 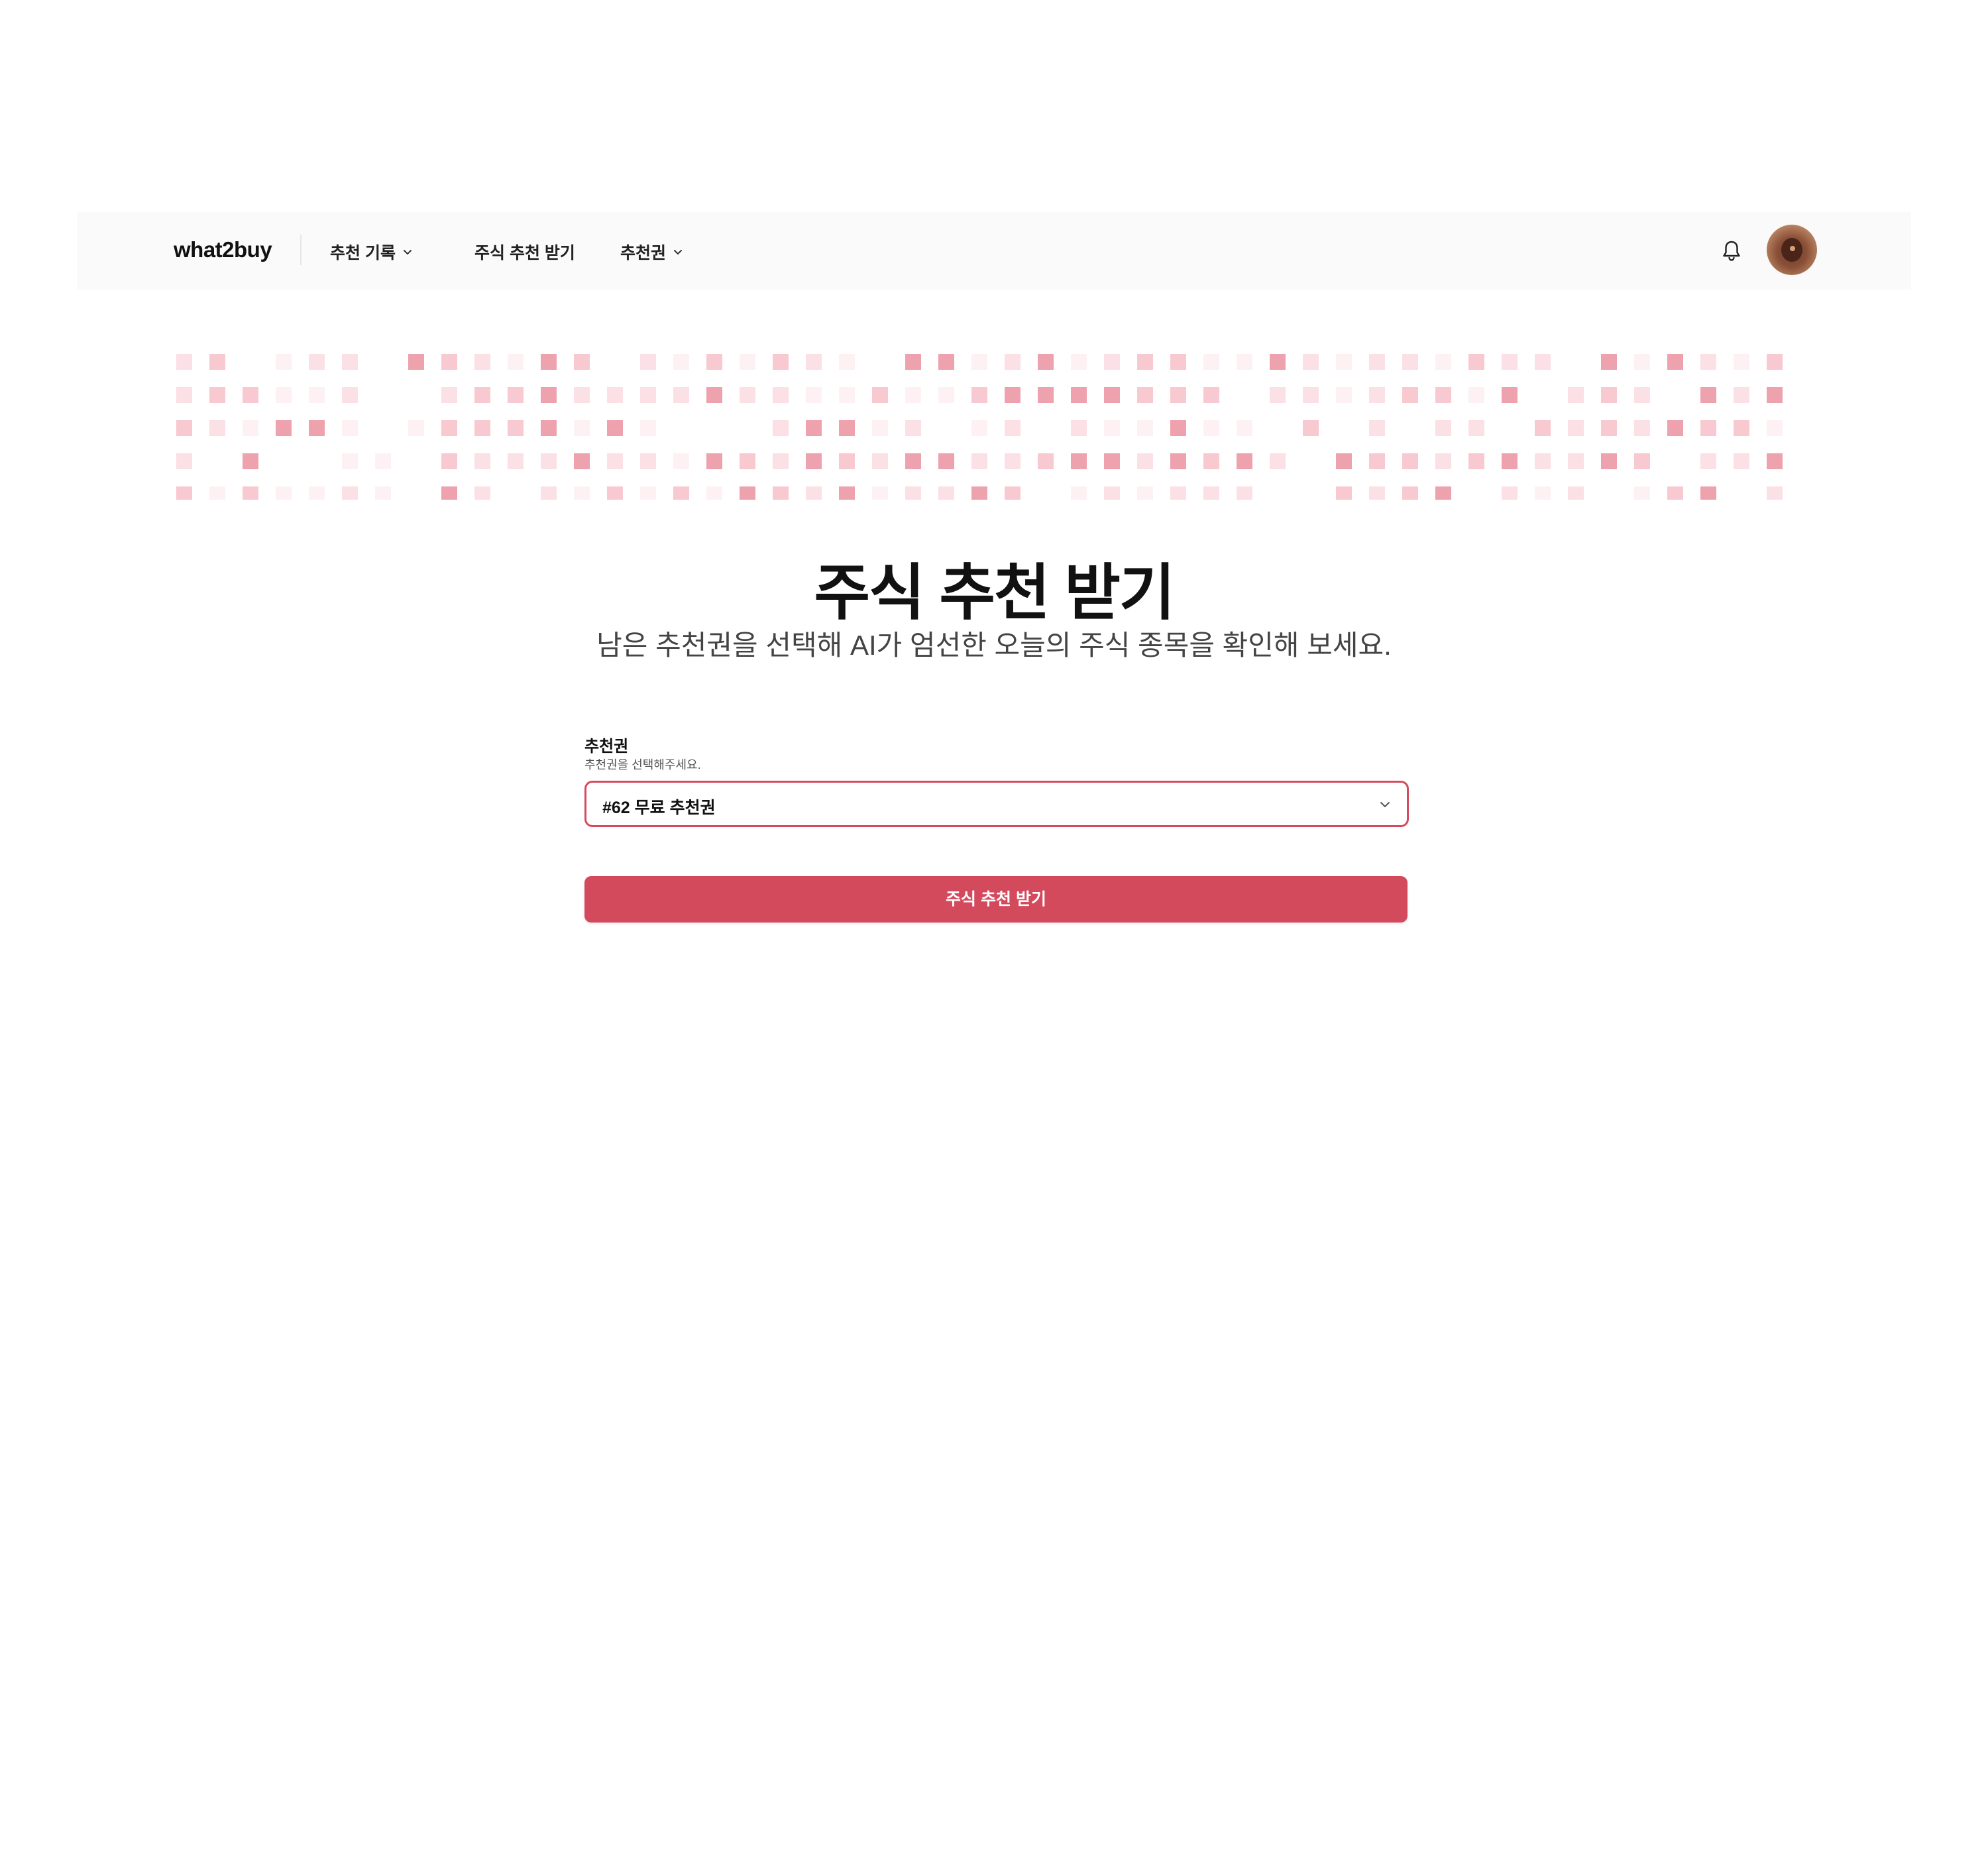 I want to click on nav-item-label: 주식 추천 받기, so click(x=524, y=253).